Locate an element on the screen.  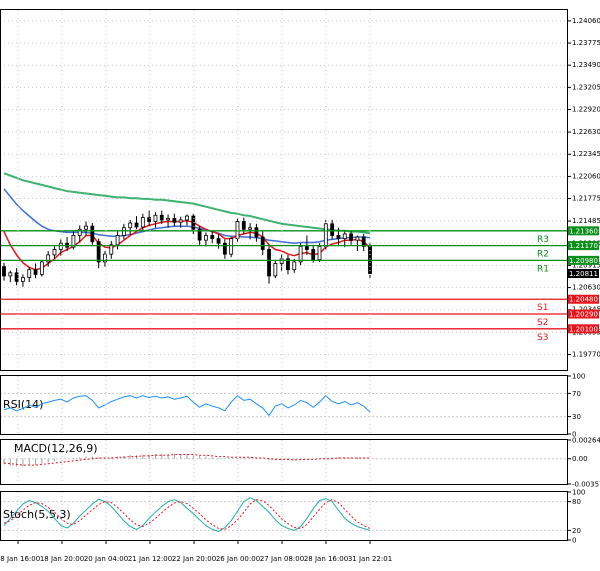
price-tag-label: 1.20100 is located at coordinates (583, 329).